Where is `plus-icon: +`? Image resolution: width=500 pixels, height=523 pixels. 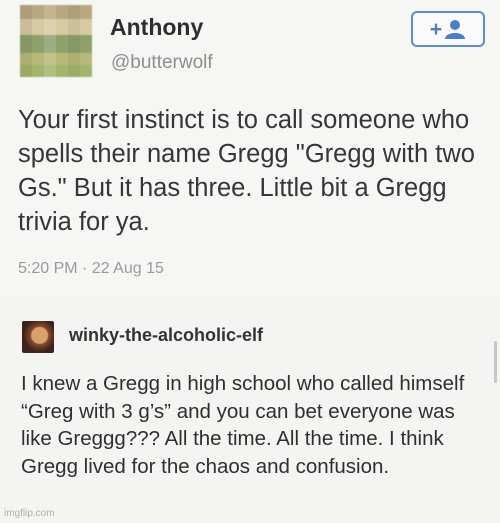
plus-icon: + is located at coordinates (436, 29).